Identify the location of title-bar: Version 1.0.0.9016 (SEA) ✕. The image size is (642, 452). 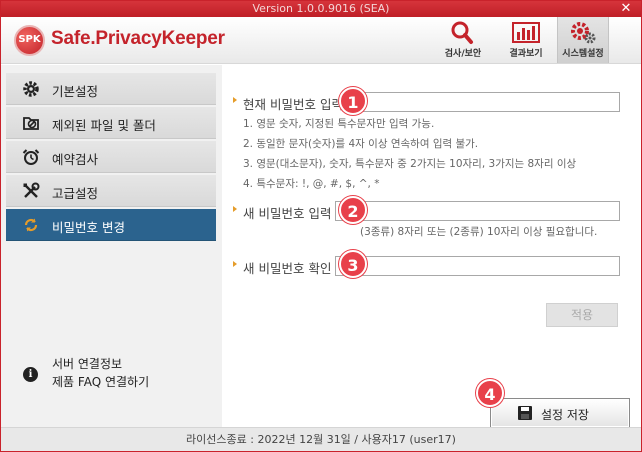
(321, 9).